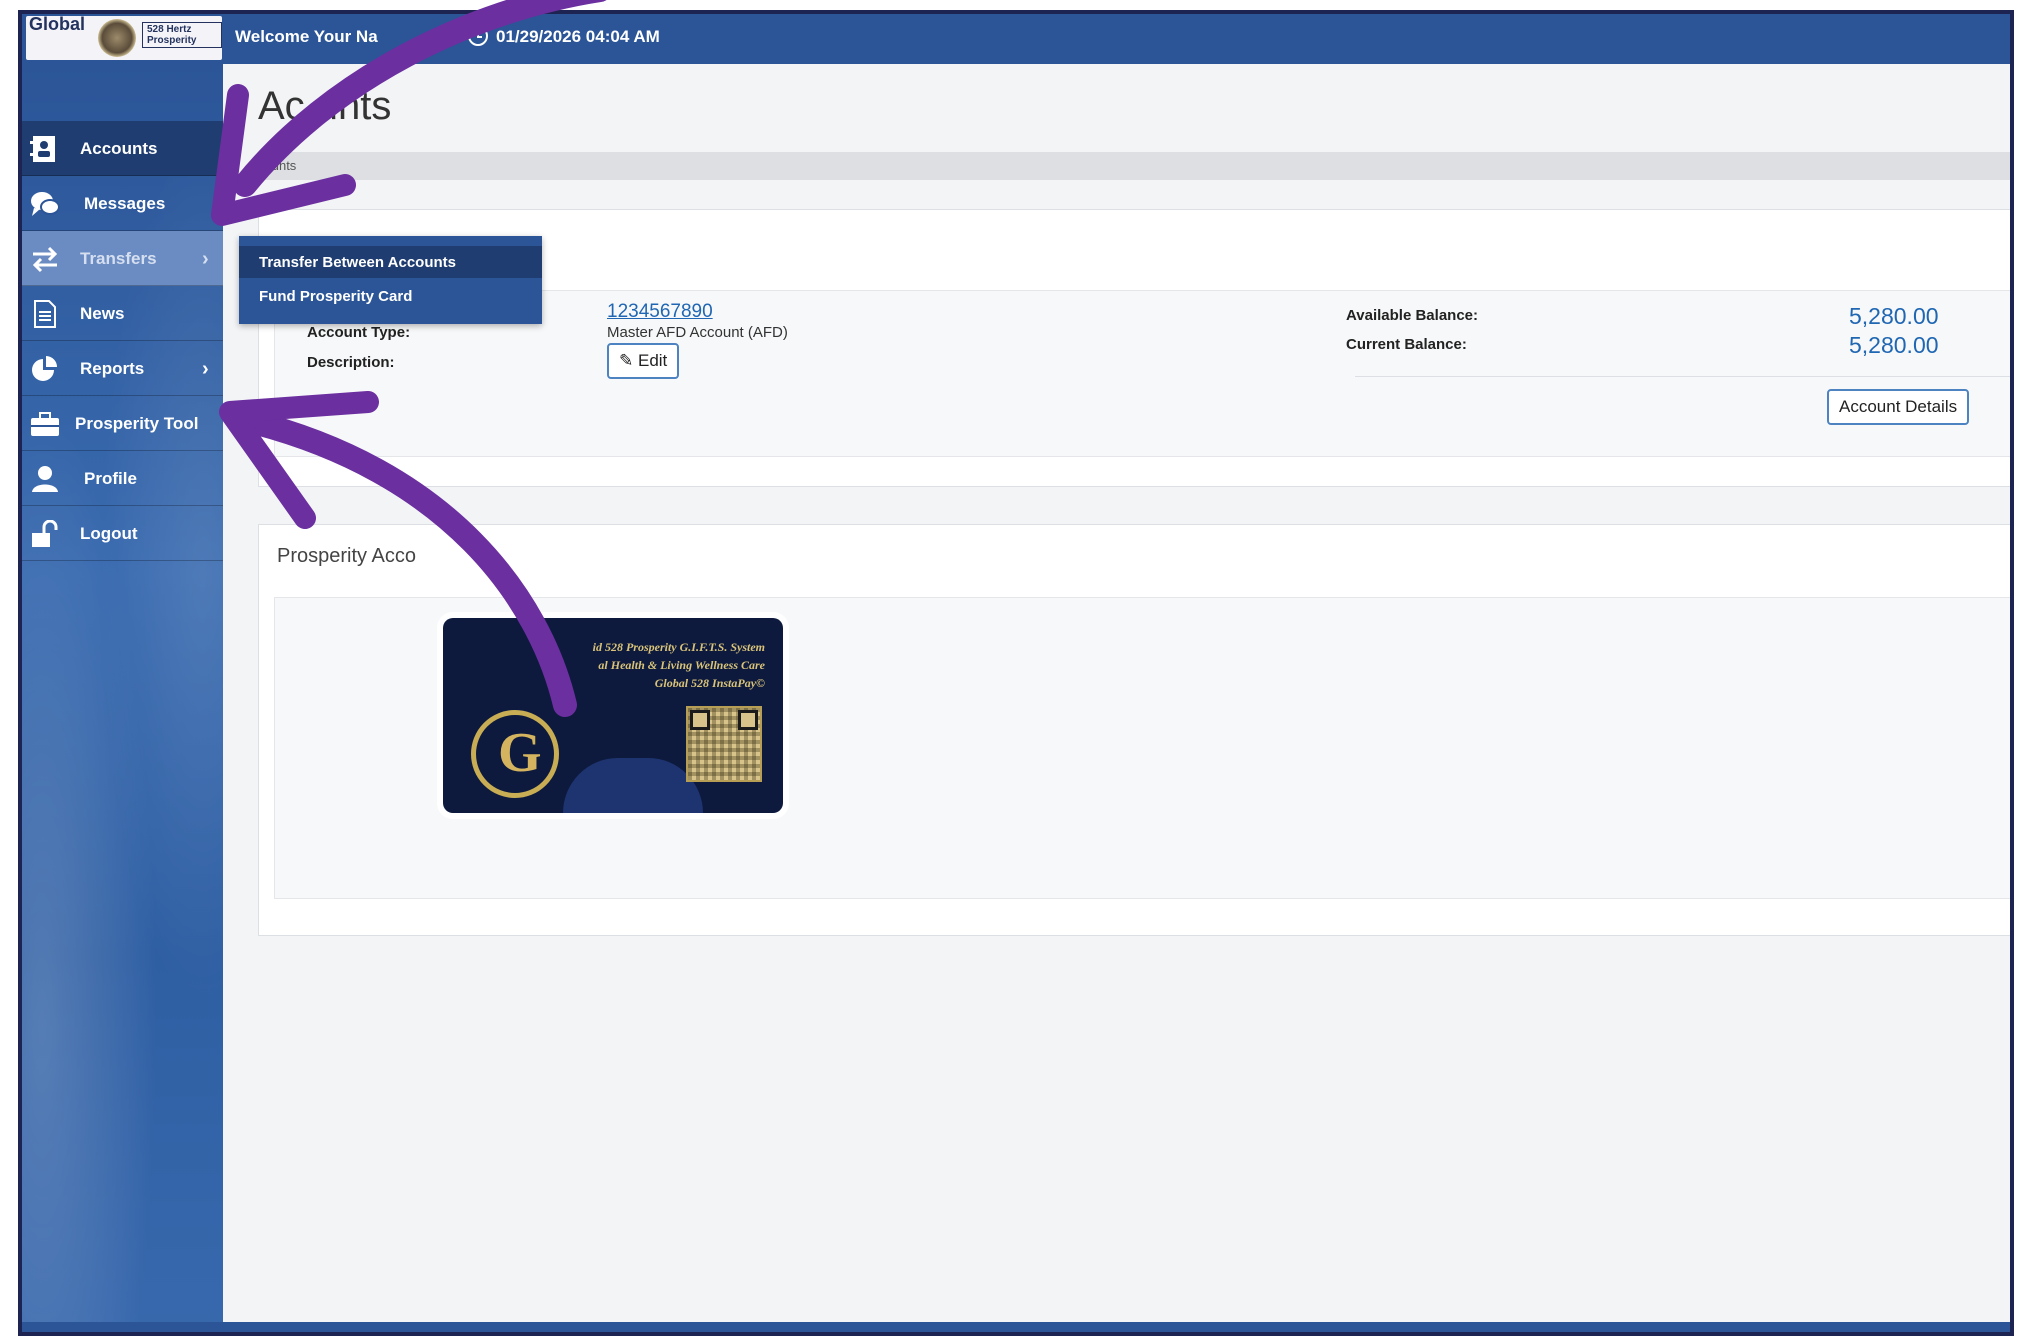 Image resolution: width=2037 pixels, height=1344 pixels. I want to click on edit-description-button: ✎ Edit, so click(643, 361).